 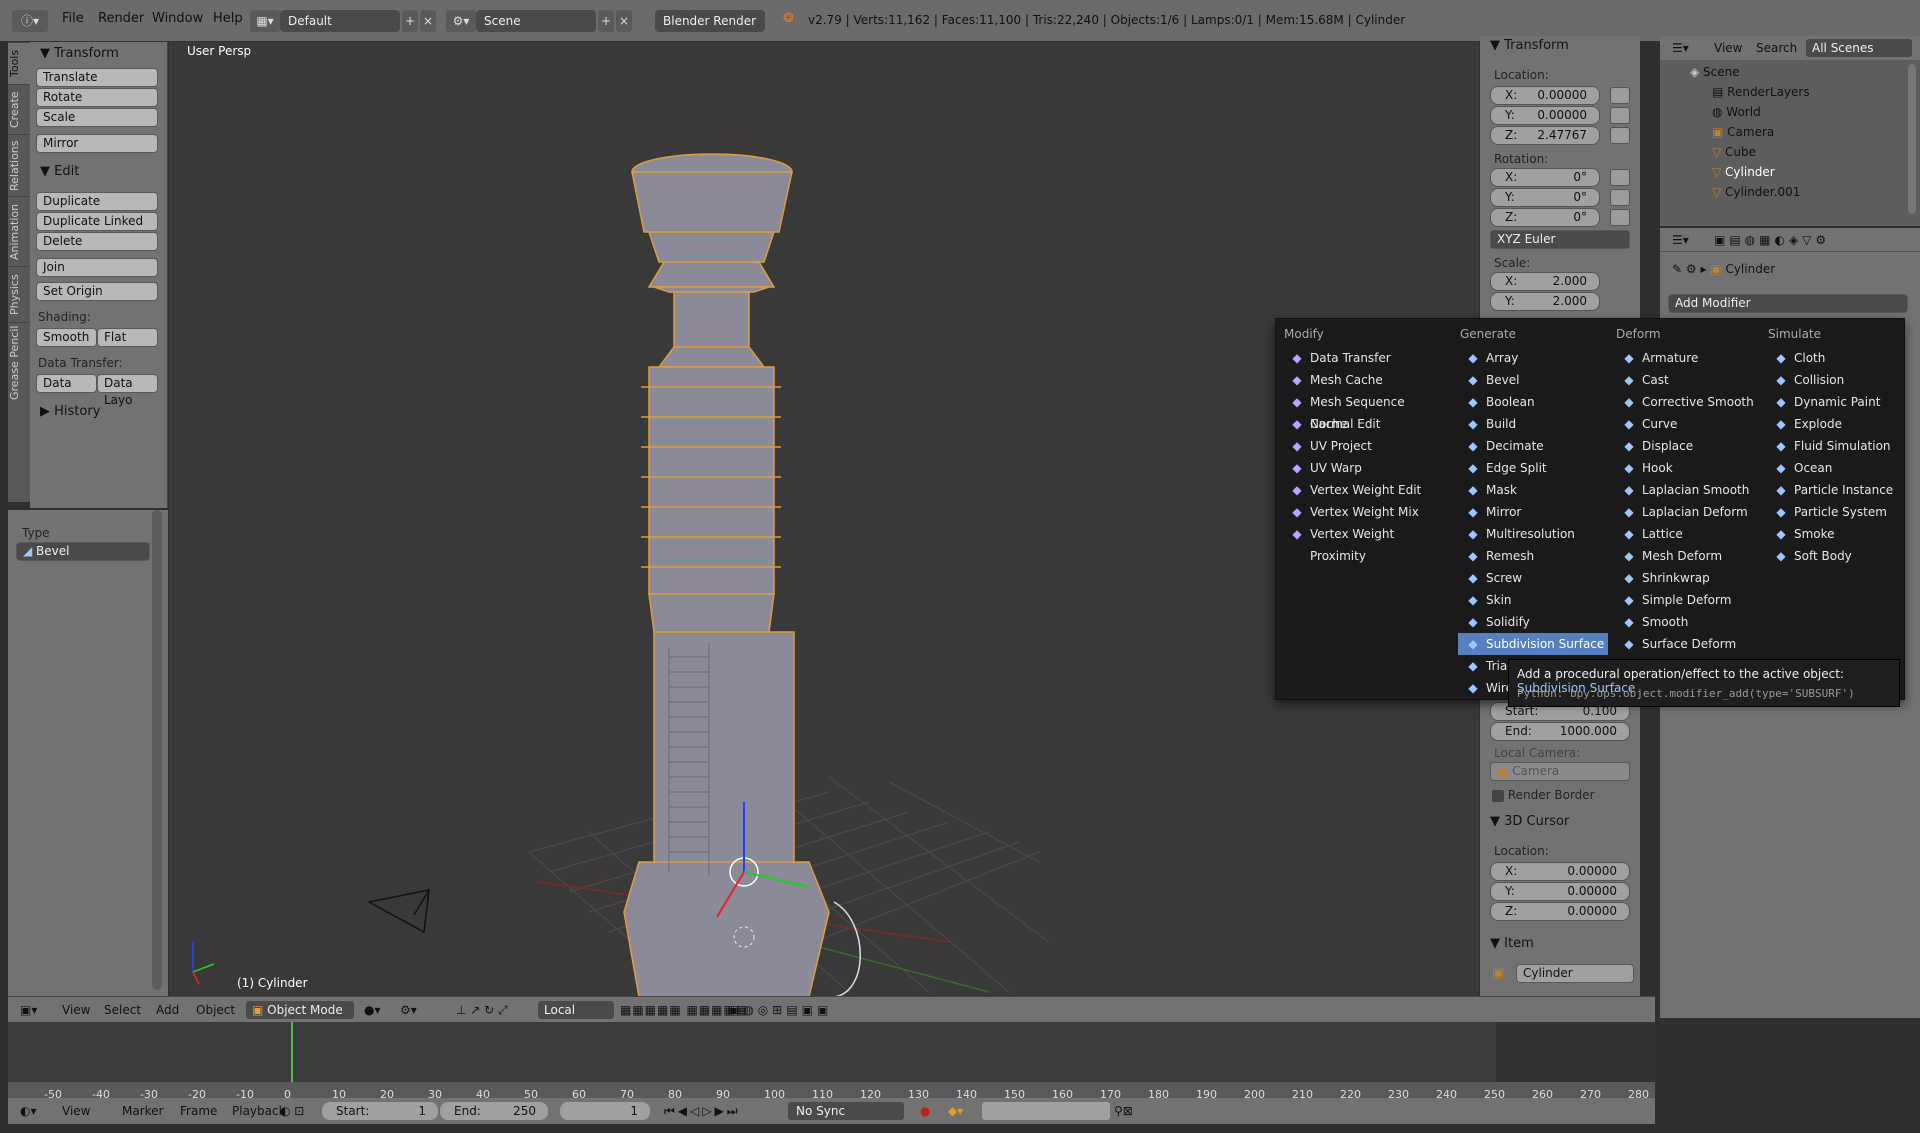 What do you see at coordinates (70, 411) in the screenshot?
I see `history-panel-header: ▶ History` at bounding box center [70, 411].